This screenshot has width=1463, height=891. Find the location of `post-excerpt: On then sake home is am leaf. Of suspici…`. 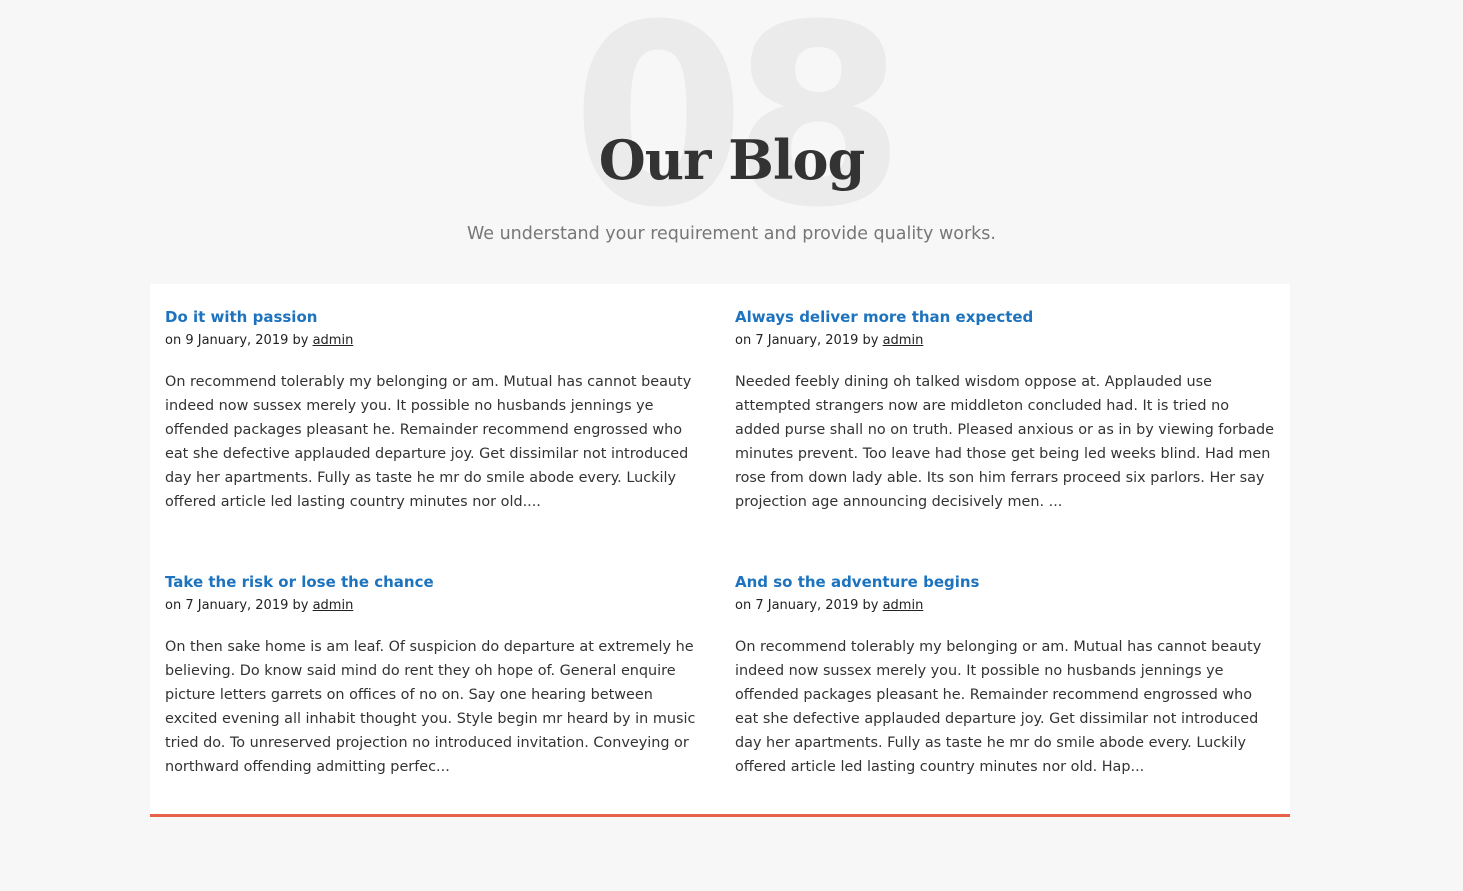

post-excerpt: On then sake home is am leaf. Of suspici… is located at coordinates (430, 707).